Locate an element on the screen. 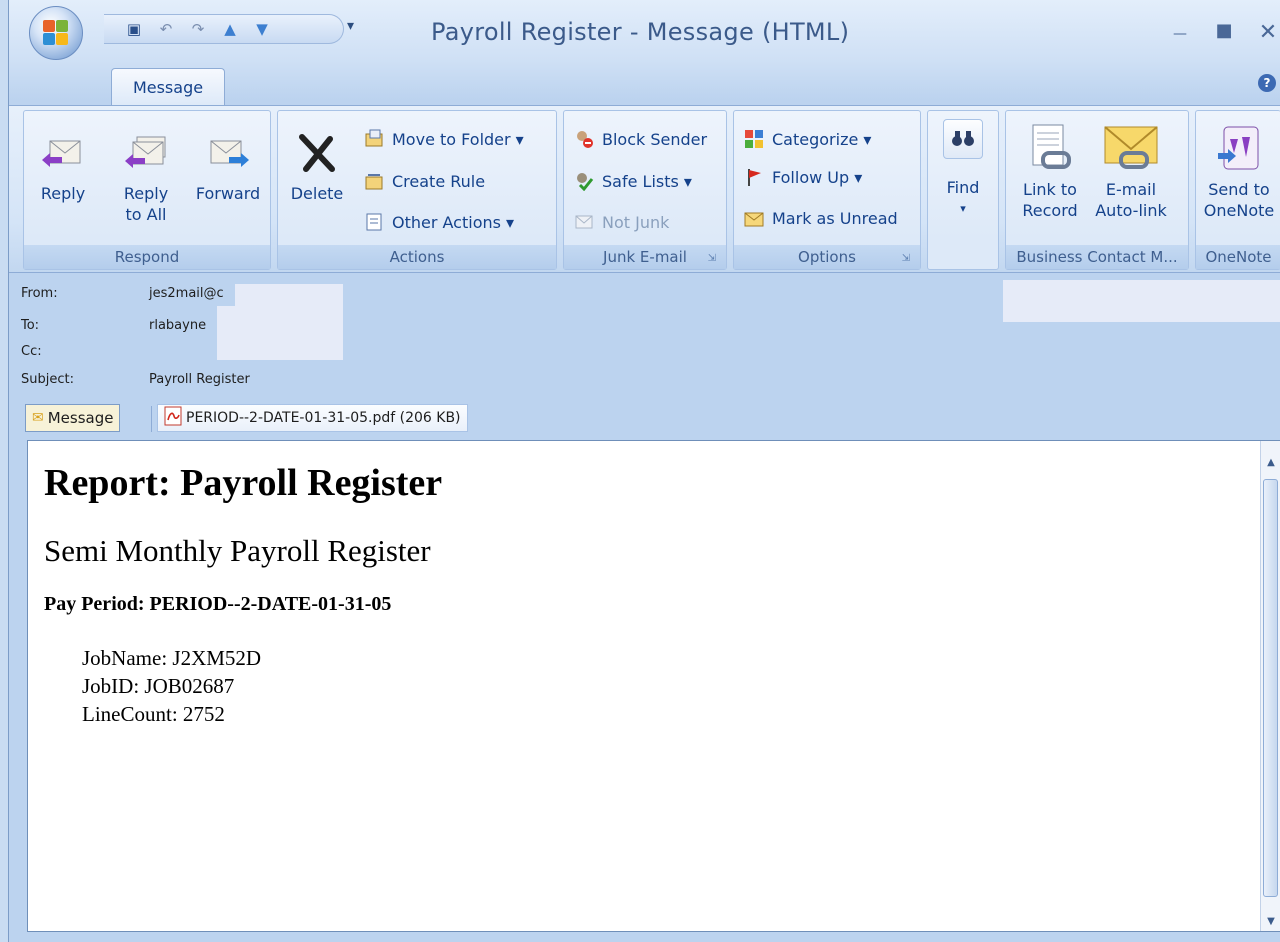 This screenshot has height=942, width=1280. delete-button: Delete is located at coordinates (317, 168).